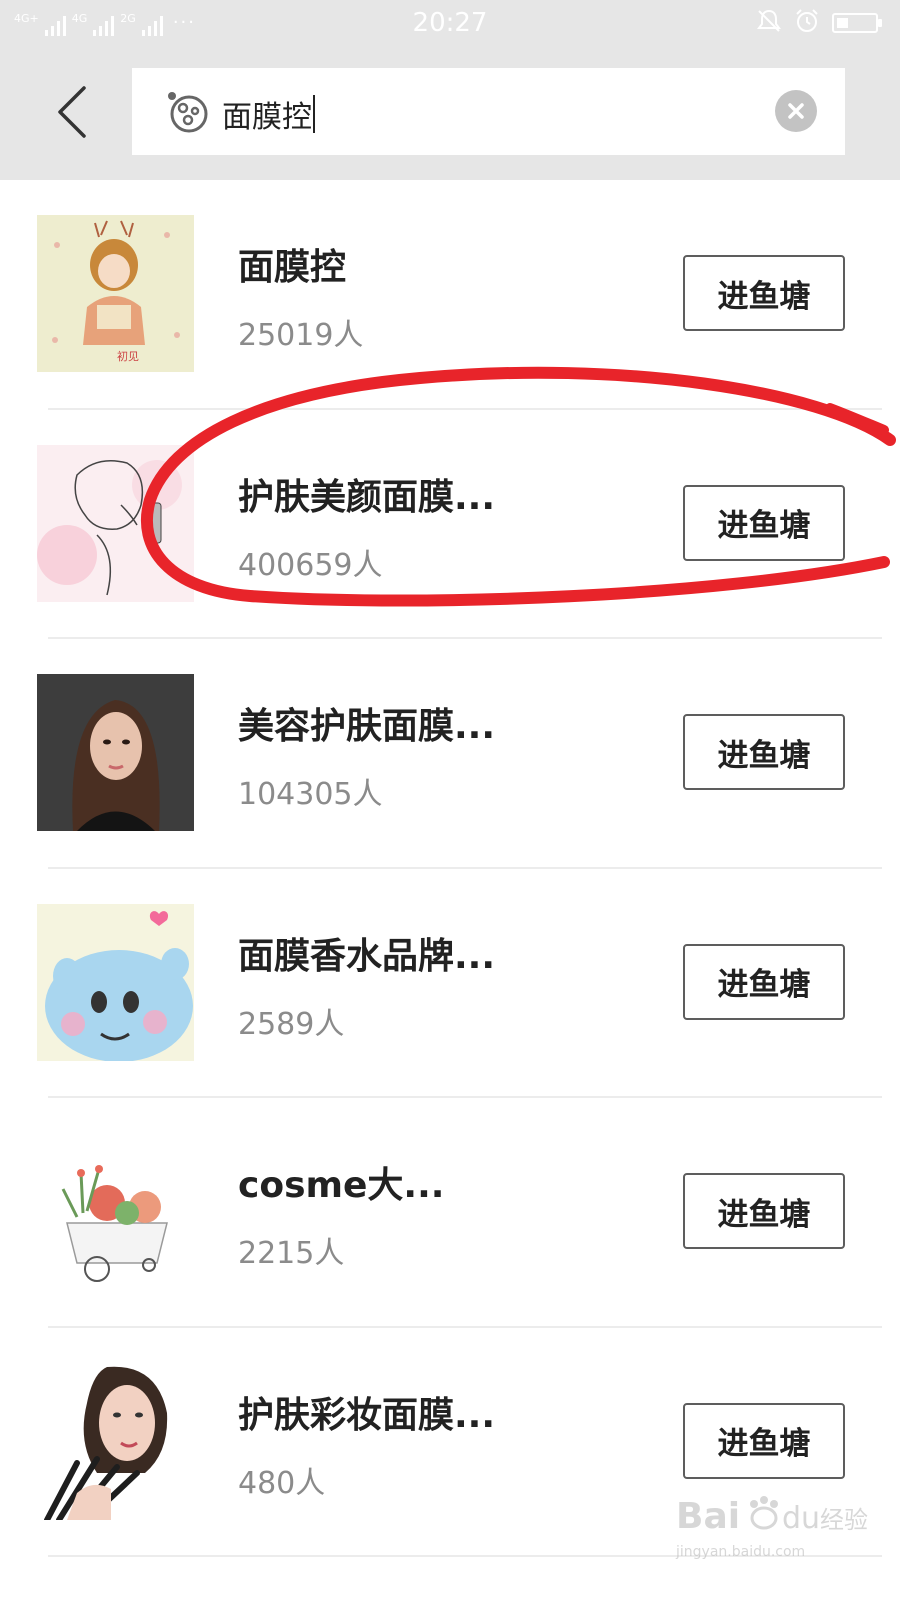 Image resolution: width=900 pixels, height=1600 pixels. Describe the element at coordinates (291, 1024) in the screenshot. I see `member-count: 2589人` at that location.